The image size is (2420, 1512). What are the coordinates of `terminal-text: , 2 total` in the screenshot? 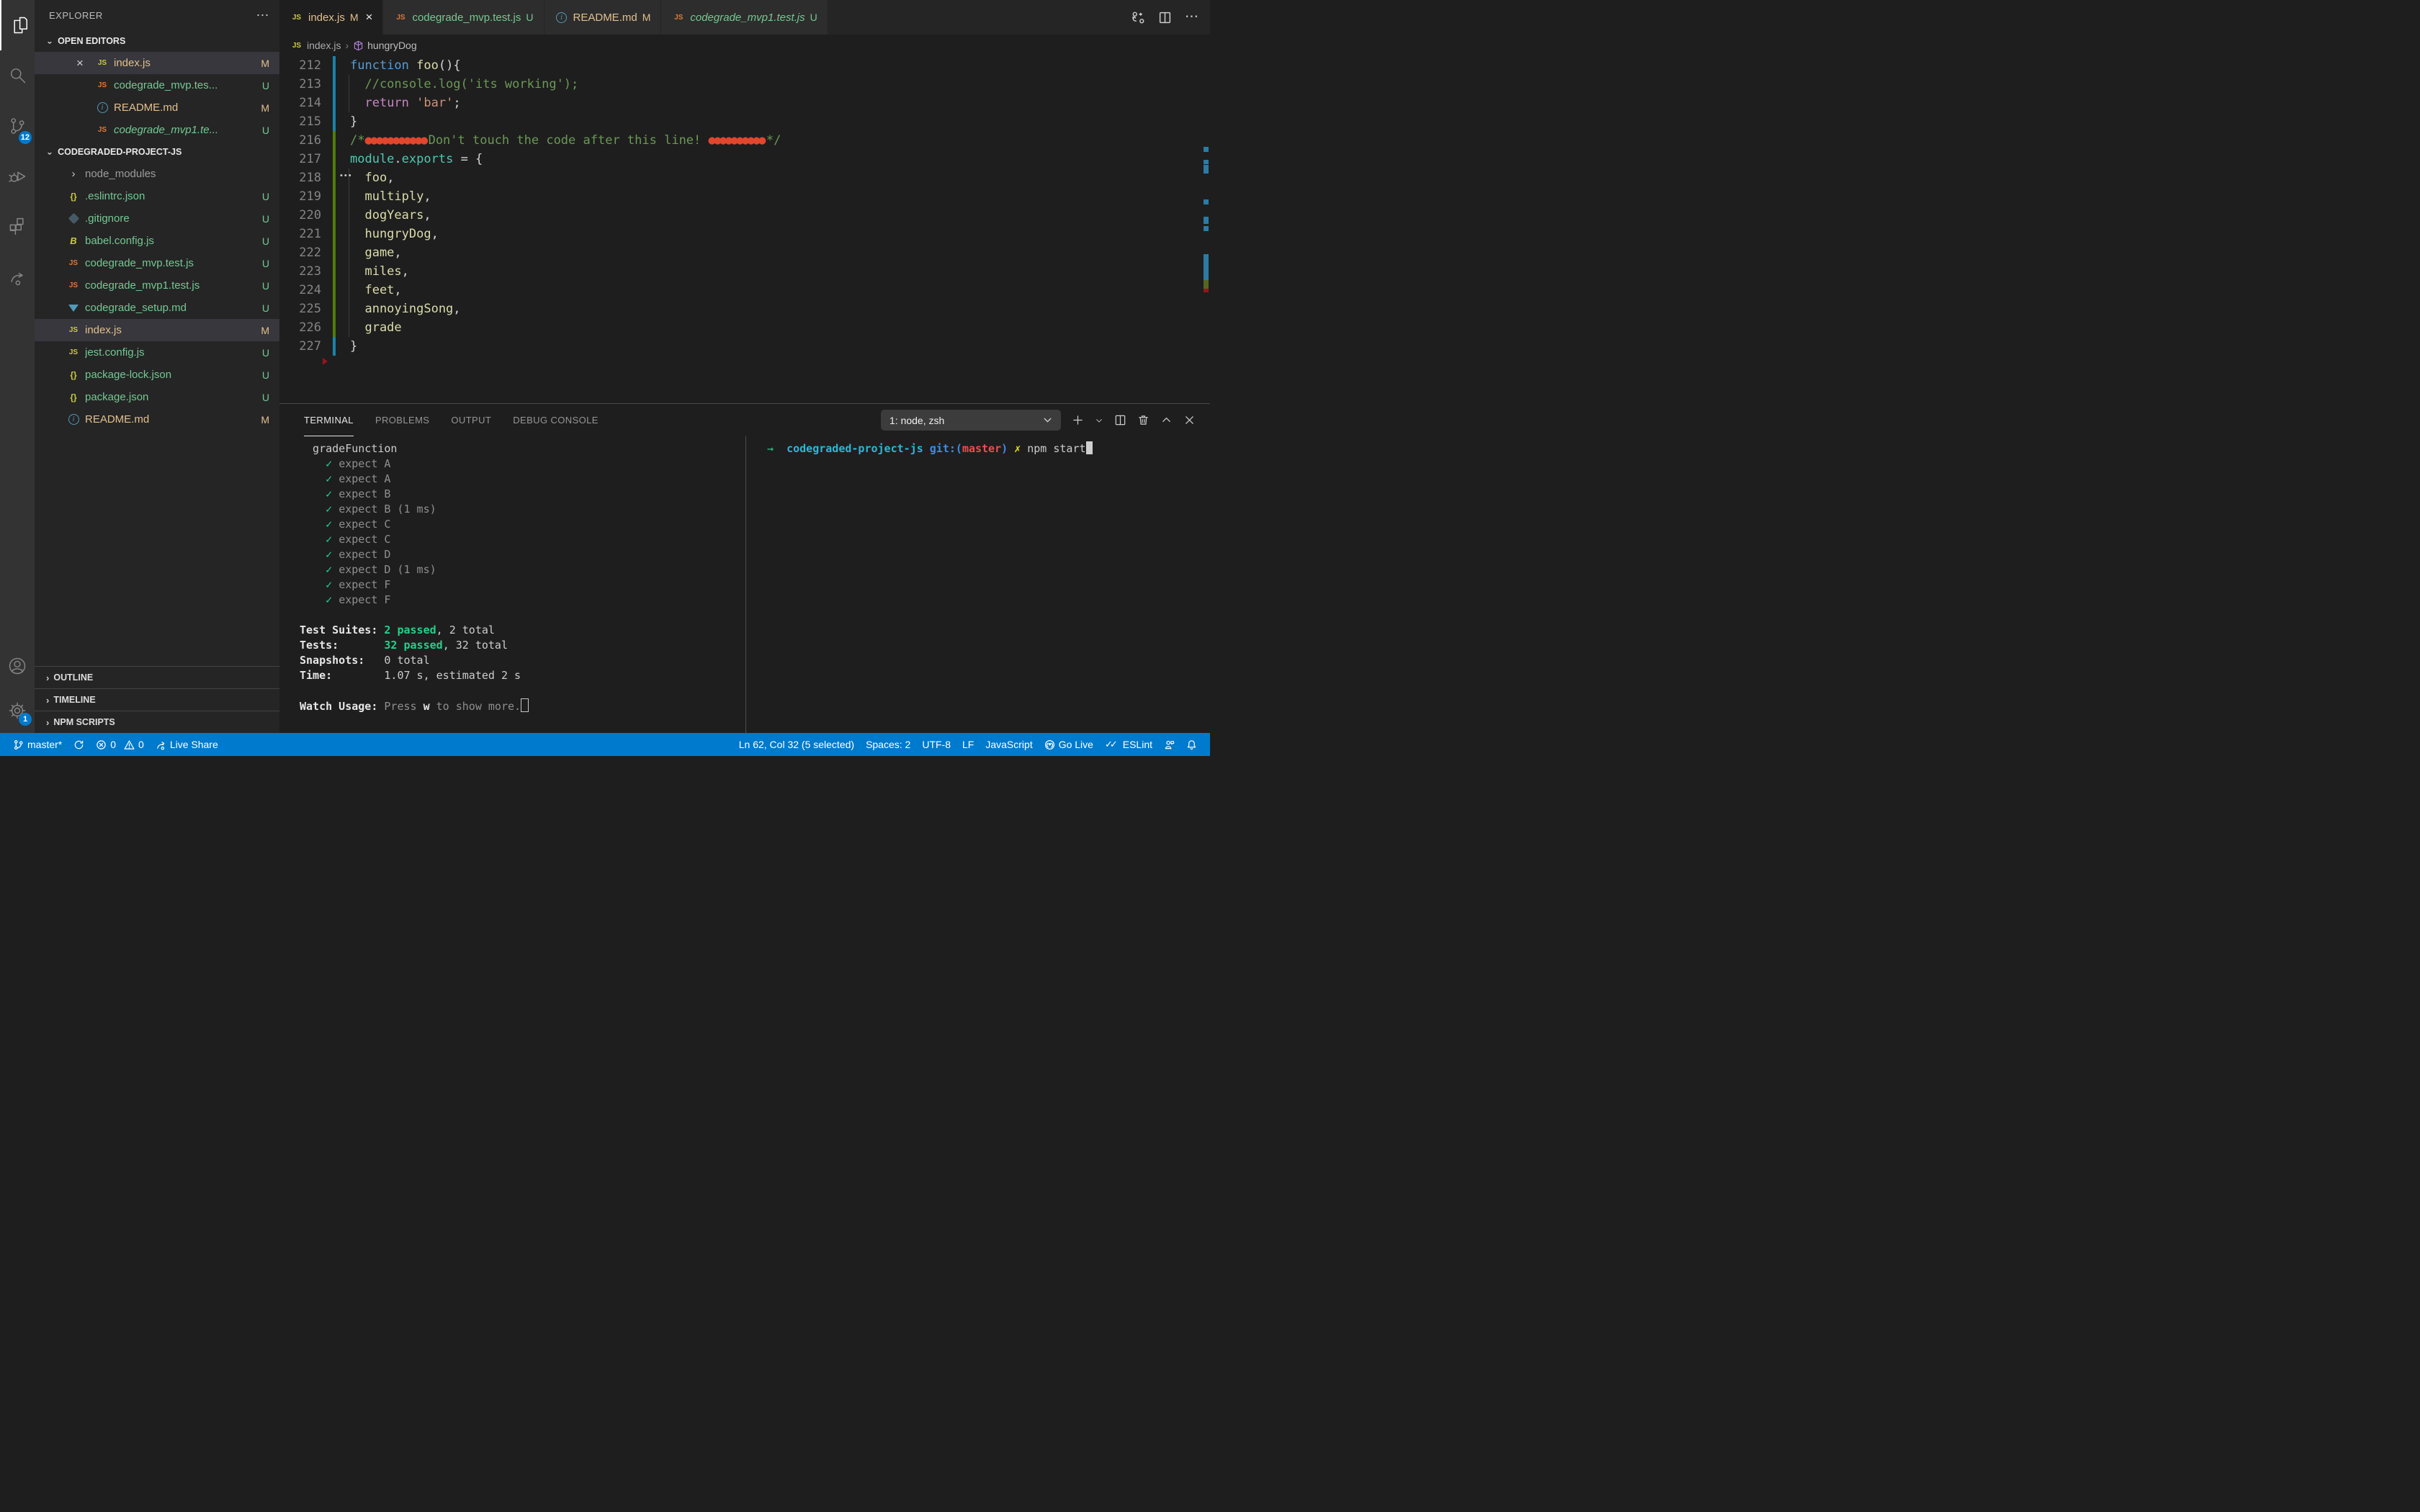 It's located at (465, 630).